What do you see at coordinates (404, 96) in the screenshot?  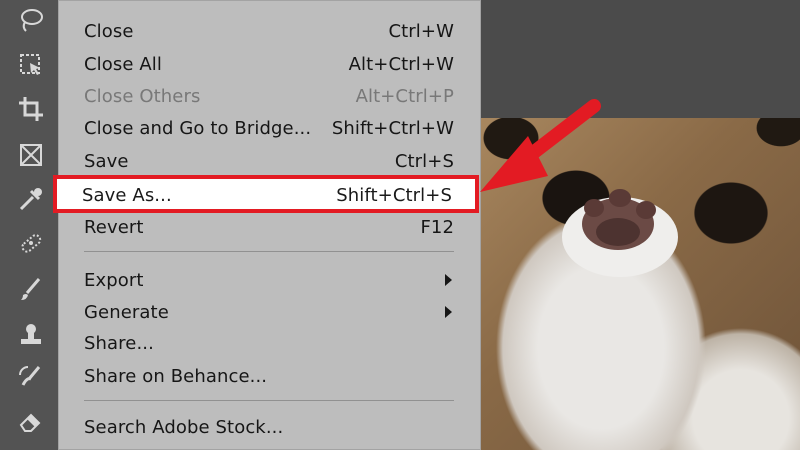 I see `menu-item-shortcut: Alt+Ctrl+P` at bounding box center [404, 96].